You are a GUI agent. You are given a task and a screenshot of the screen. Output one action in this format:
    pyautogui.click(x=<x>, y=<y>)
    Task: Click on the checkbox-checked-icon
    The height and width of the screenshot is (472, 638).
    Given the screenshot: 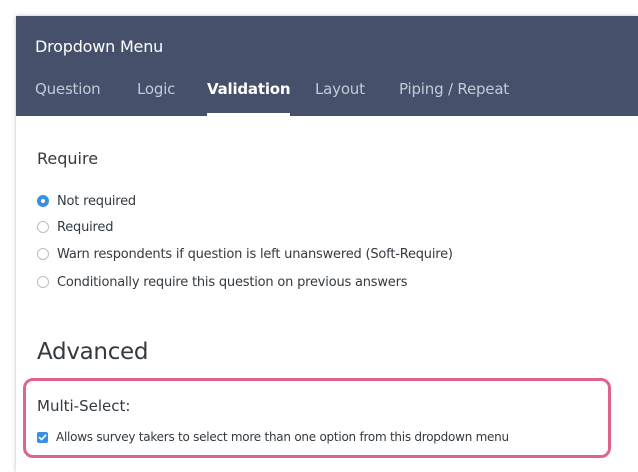 What is the action you would take?
    pyautogui.click(x=42, y=437)
    